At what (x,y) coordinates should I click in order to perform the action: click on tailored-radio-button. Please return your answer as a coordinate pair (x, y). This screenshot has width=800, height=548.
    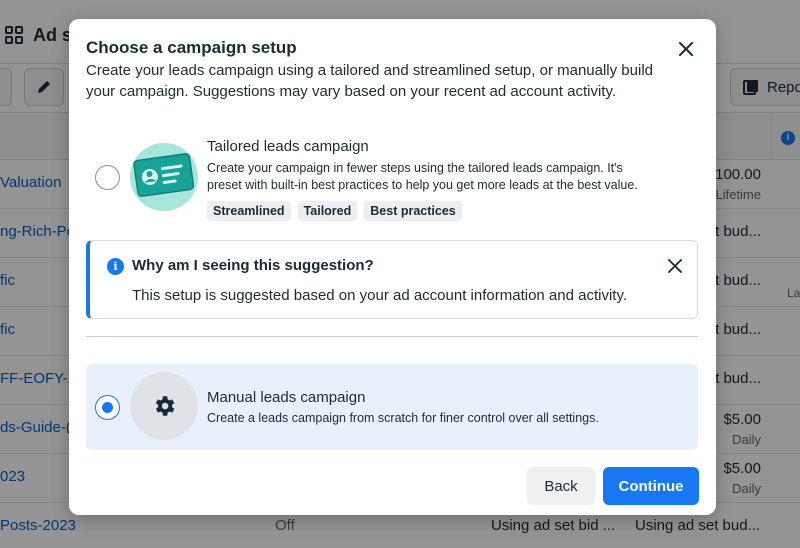
    Looking at the image, I should click on (107, 177).